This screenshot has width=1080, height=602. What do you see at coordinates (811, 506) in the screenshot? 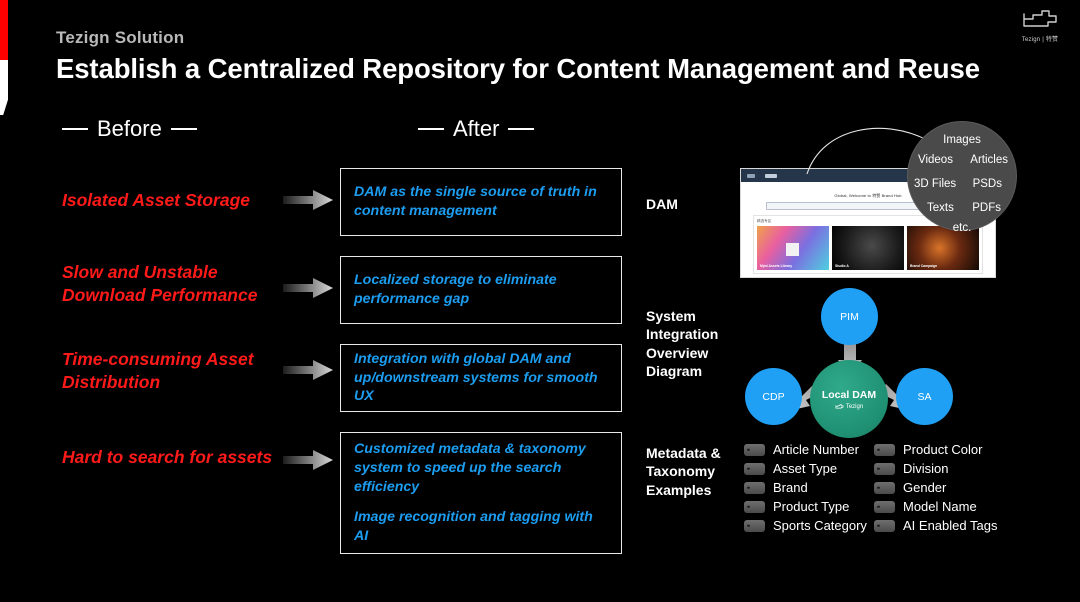
I see `metadata-tag-label: Product Type` at bounding box center [811, 506].